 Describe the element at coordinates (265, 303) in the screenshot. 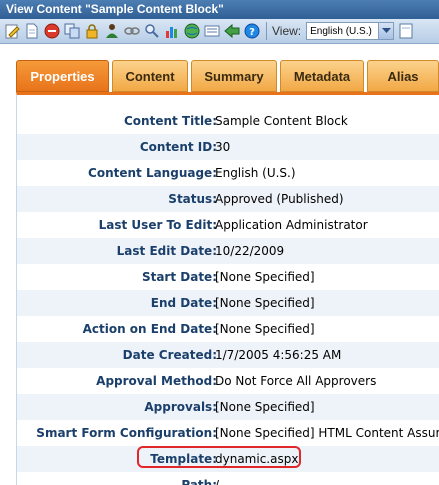

I see `end-date-value: [None Specified]` at that location.